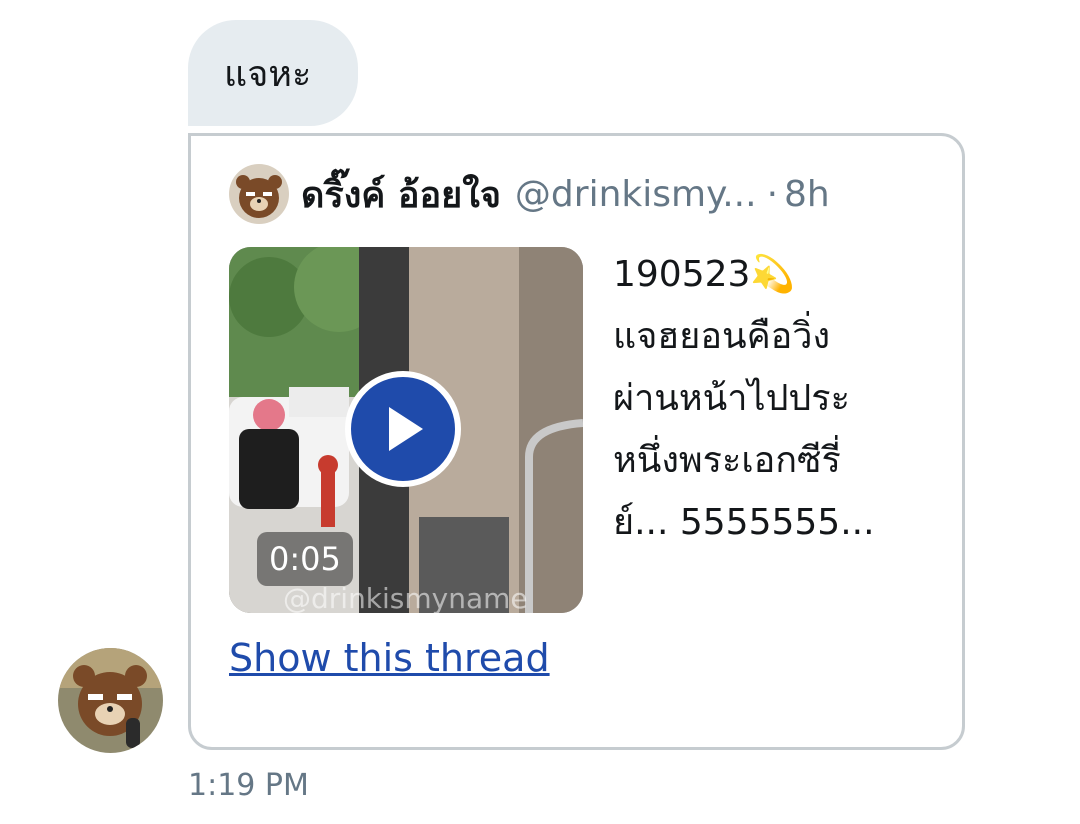 This screenshot has width=1080, height=824. I want to click on message-timestamp: 1:19 PM, so click(248, 785).